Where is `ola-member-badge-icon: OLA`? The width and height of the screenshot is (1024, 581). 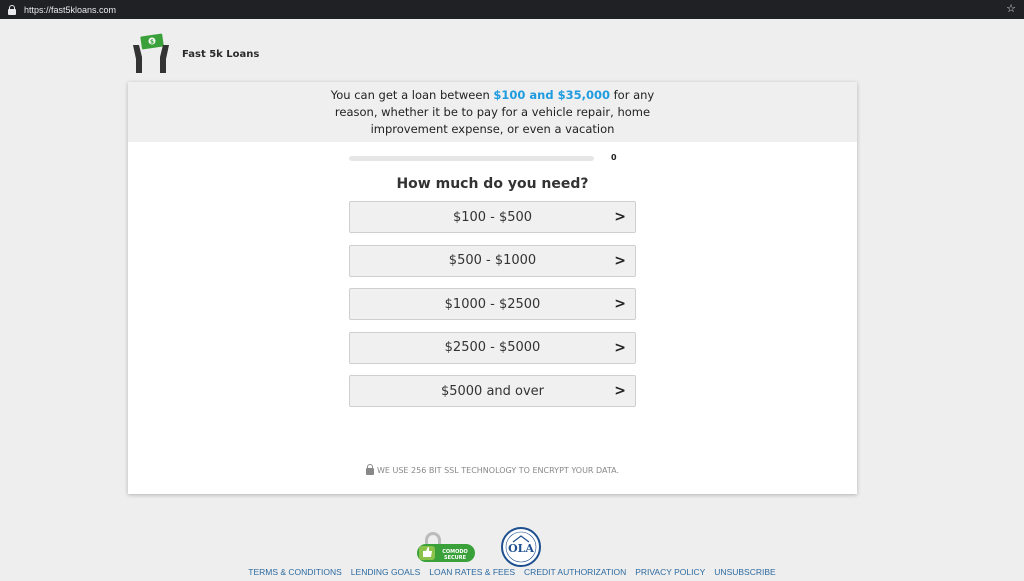
ola-member-badge-icon: OLA is located at coordinates (521, 547).